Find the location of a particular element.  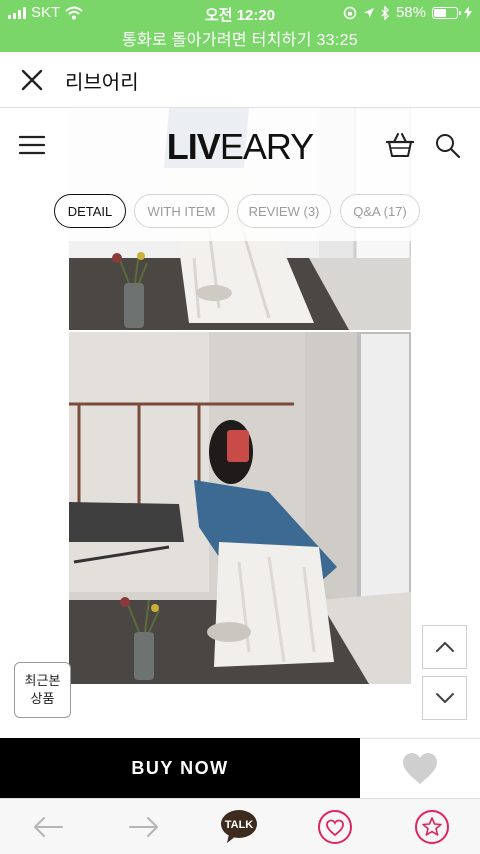

browser-toolbar: TALK is located at coordinates (240, 826).